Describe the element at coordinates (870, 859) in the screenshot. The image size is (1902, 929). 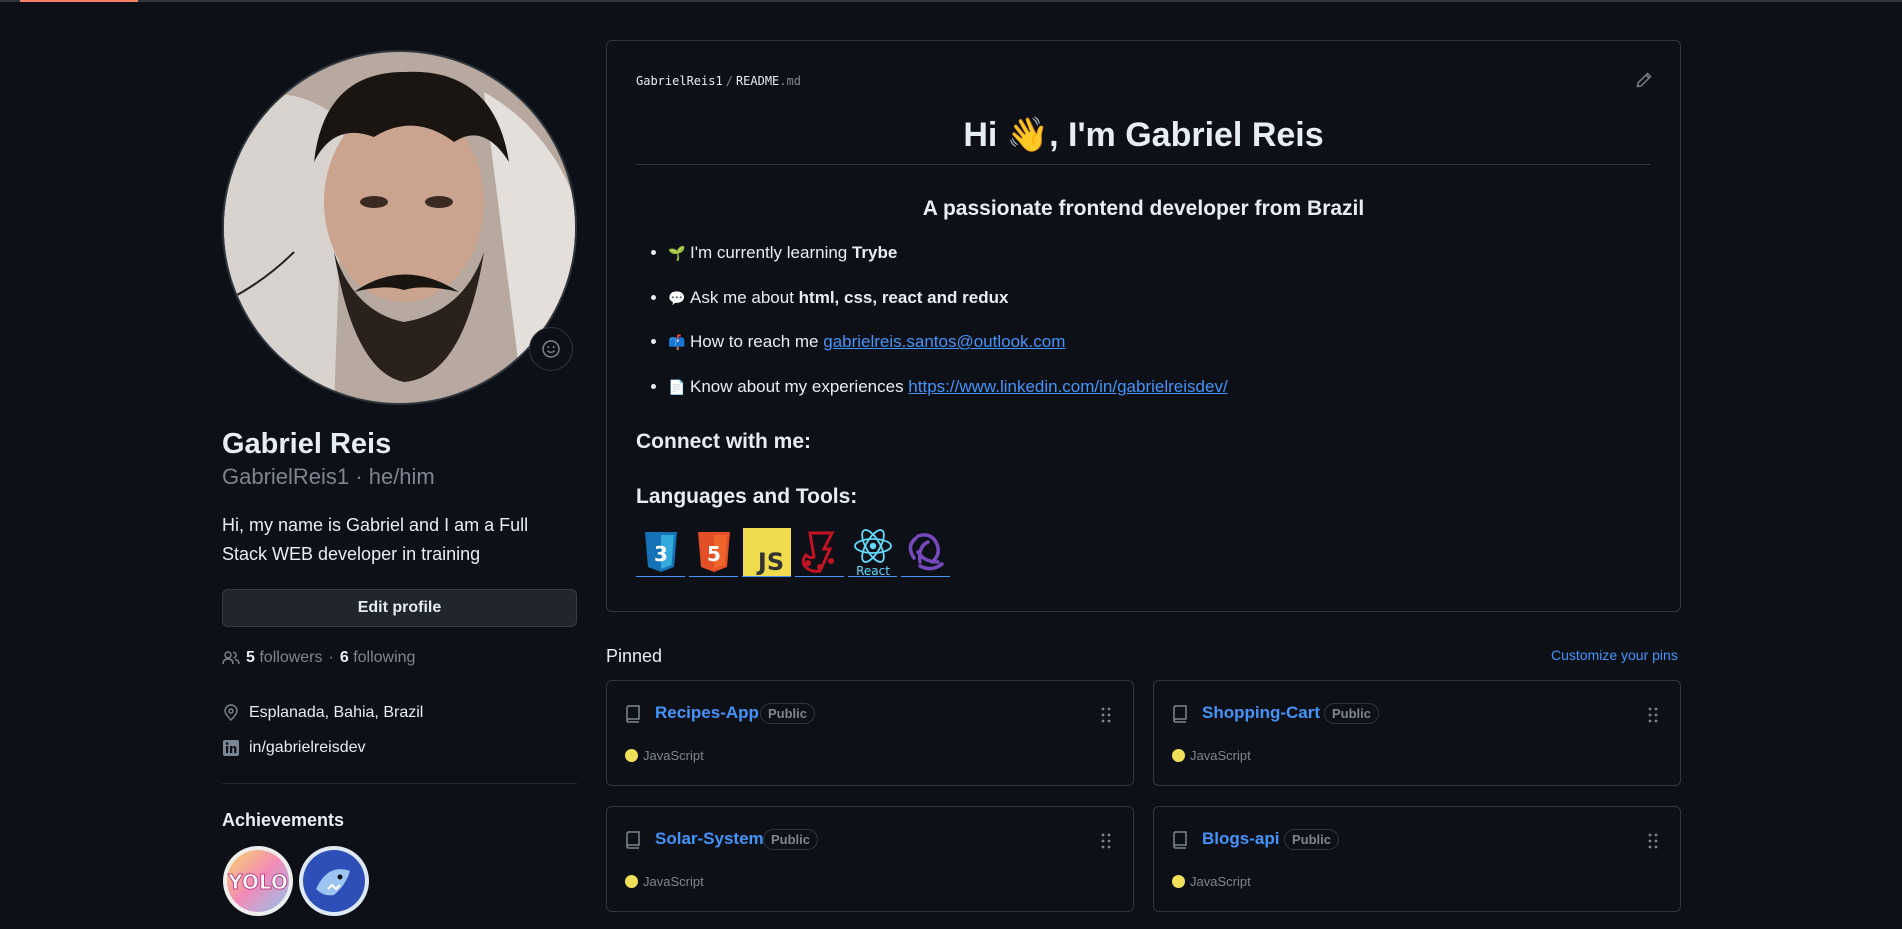
I see `pinned-repo-card: Solar-System Public JavaScript` at that location.